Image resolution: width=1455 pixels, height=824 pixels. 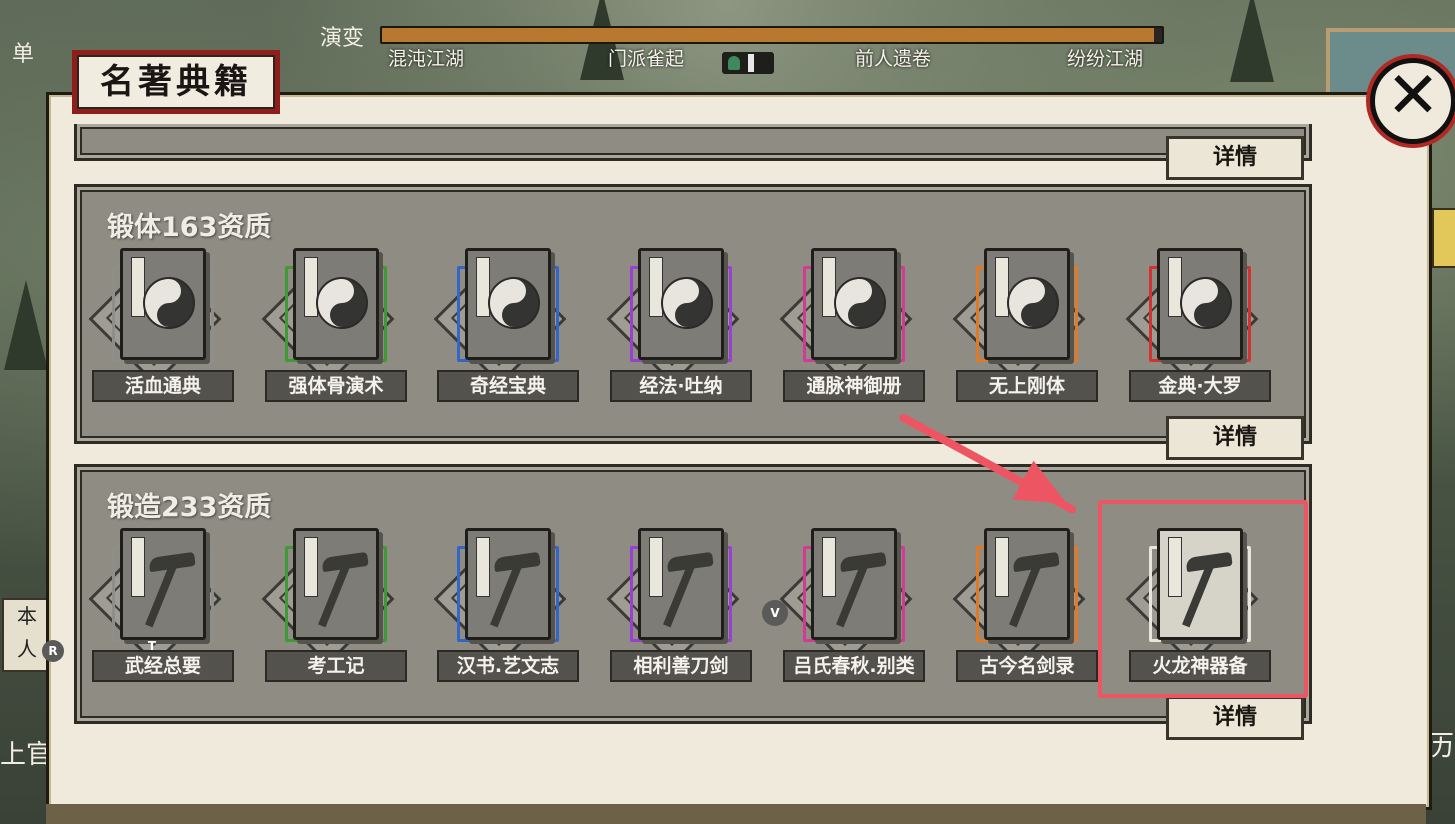 I want to click on close-icon: ✕, so click(x=1413, y=96).